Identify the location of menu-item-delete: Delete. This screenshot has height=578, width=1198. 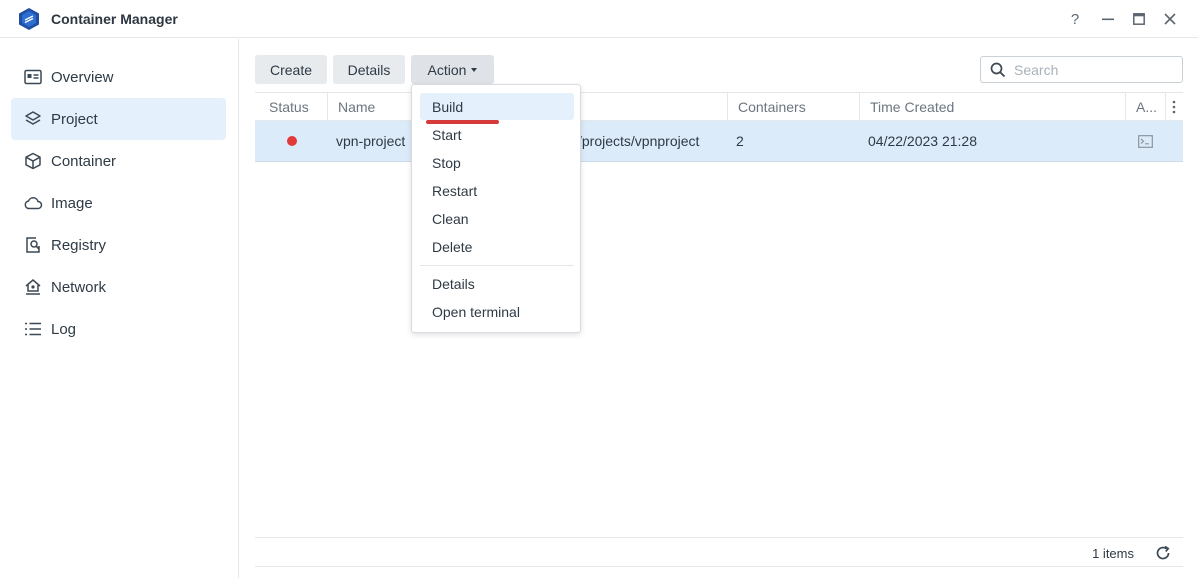
(497, 246).